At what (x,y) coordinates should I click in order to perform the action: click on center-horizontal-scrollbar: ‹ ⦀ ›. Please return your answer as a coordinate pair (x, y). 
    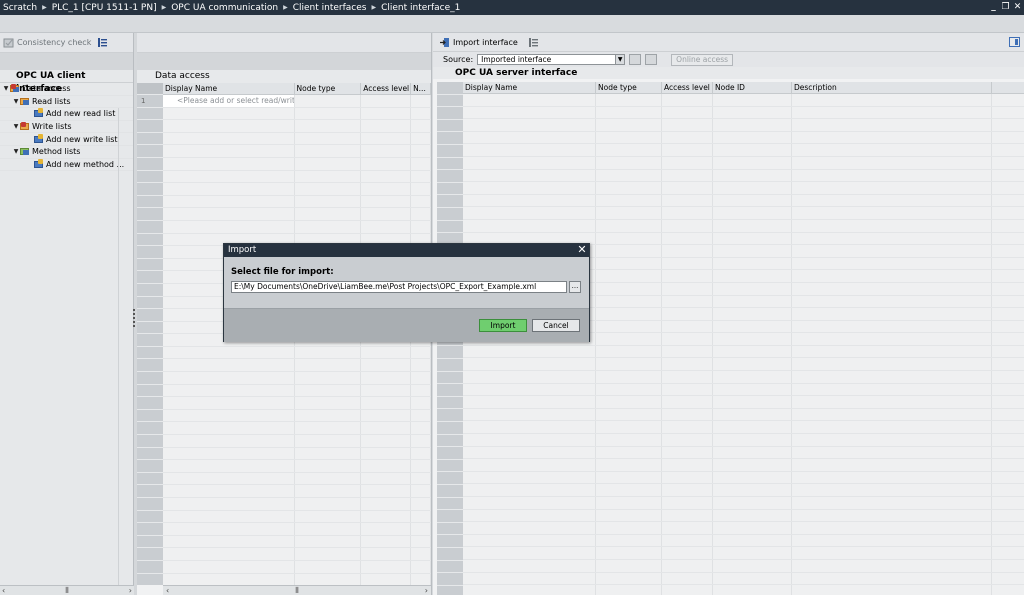
    Looking at the image, I should click on (297, 590).